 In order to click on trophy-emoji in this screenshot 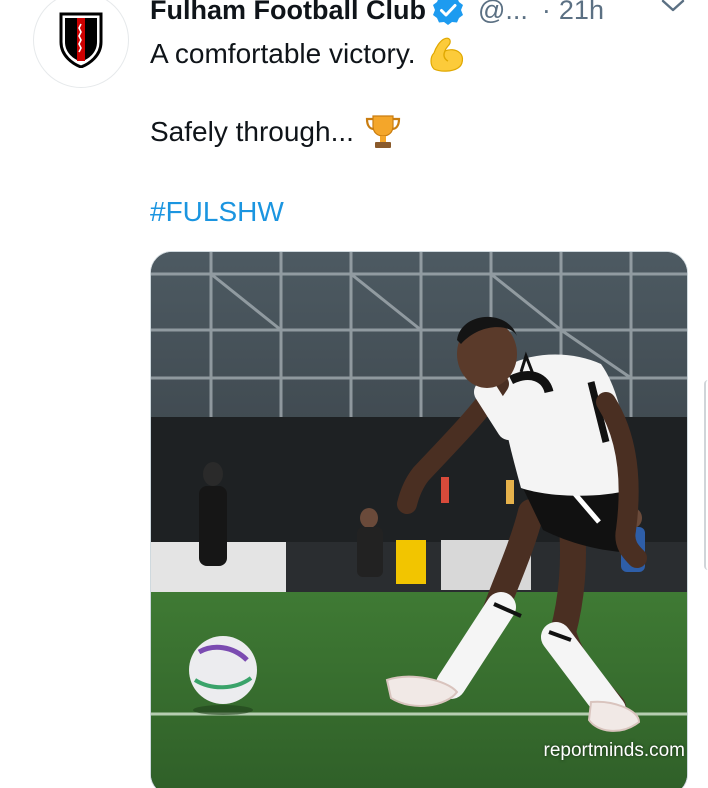, I will do `click(383, 132)`.